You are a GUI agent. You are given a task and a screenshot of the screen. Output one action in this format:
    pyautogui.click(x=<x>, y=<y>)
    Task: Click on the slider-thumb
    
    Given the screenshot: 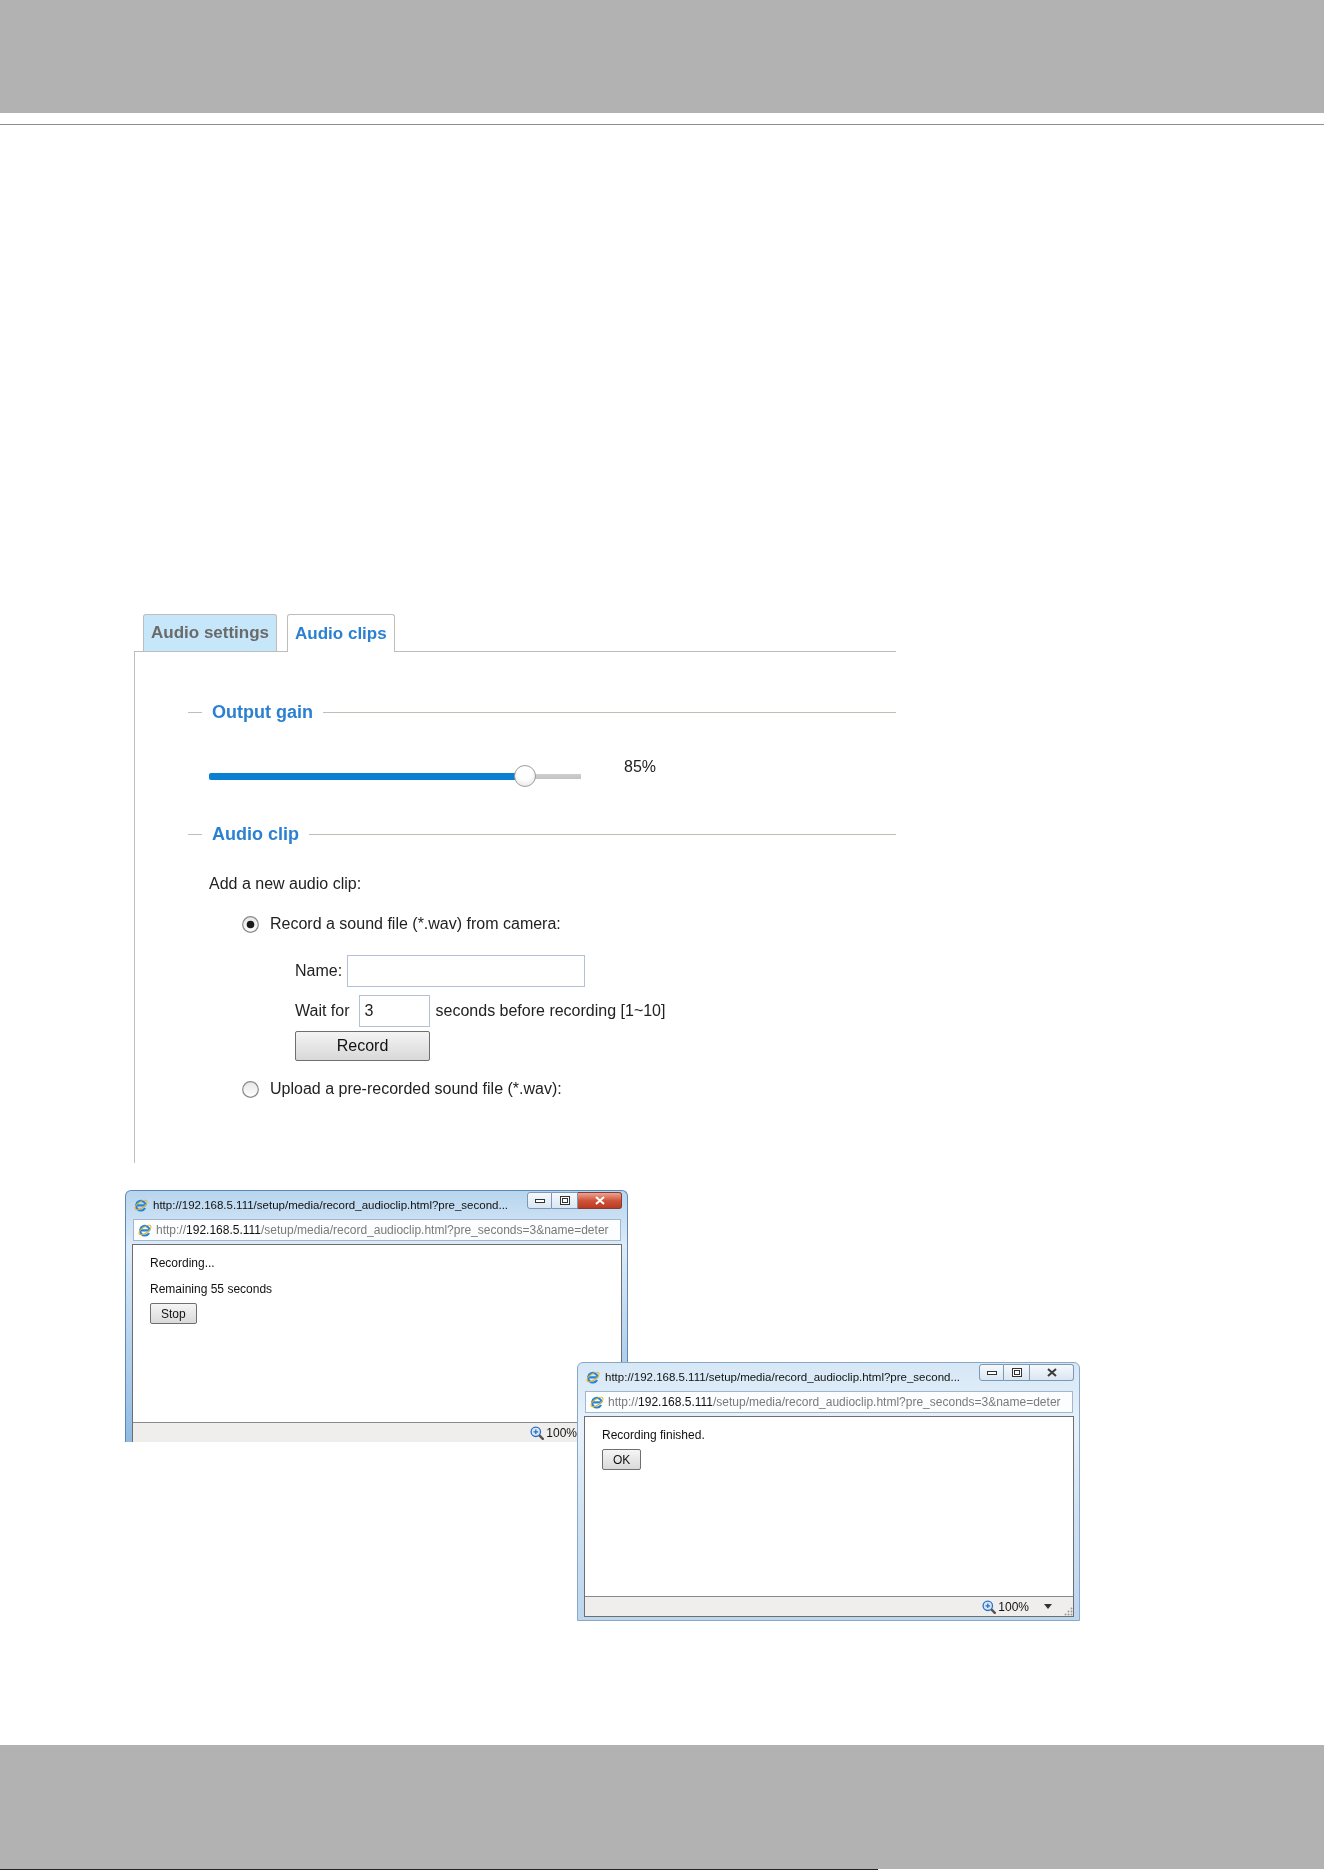 What is the action you would take?
    pyautogui.click(x=525, y=776)
    